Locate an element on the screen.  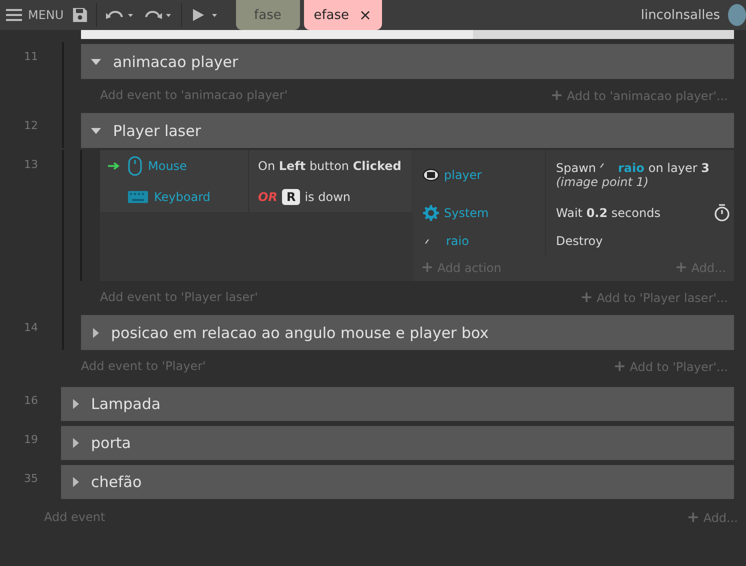
username: lincolnsalles is located at coordinates (680, 15).